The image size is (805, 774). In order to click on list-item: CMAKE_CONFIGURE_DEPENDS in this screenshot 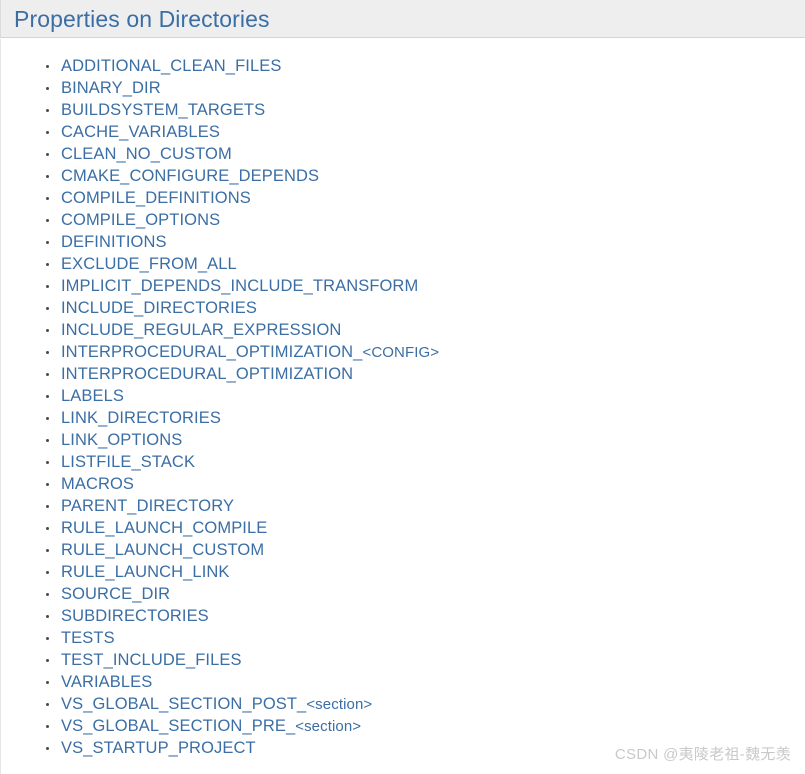, I will do `click(242, 176)`.